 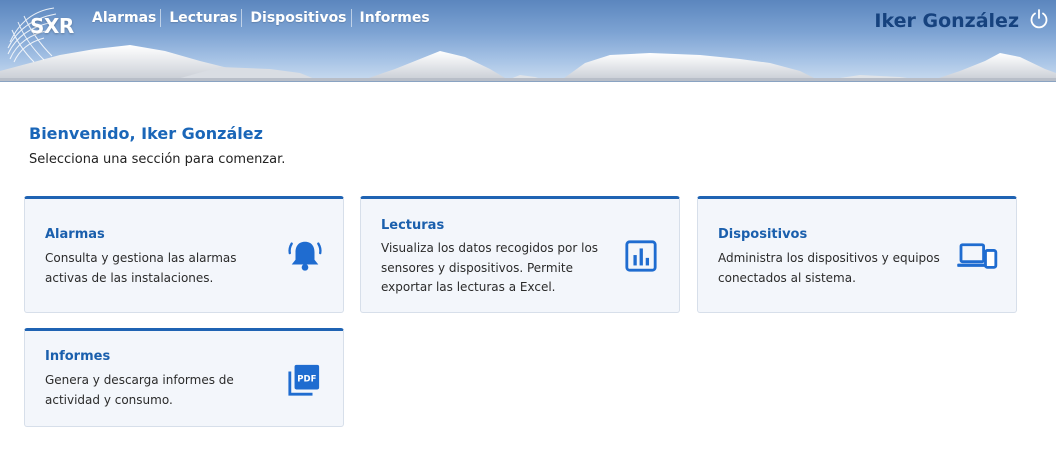 I want to click on welcome-title: Bienvenido, Iker González, so click(x=146, y=133).